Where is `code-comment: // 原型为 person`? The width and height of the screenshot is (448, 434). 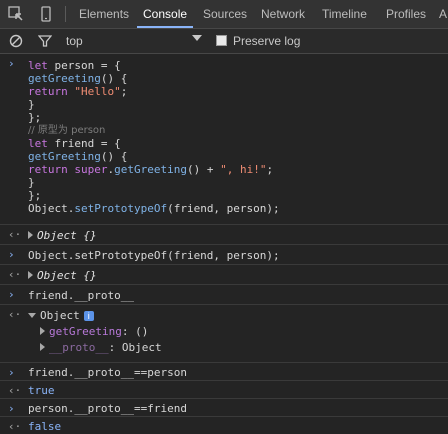
code-comment: // 原型为 person is located at coordinates (67, 130).